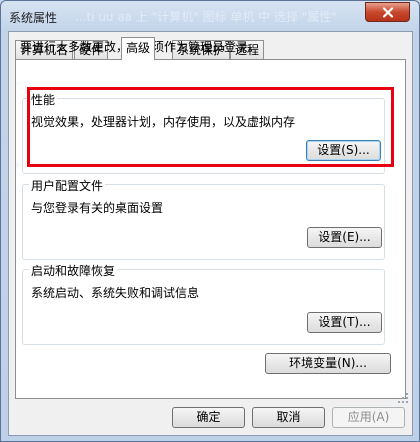  I want to click on watermark-text: ...ti uu aa 上 "计算机" 图标 单机 中 选择 "属性", so click(206, 17).